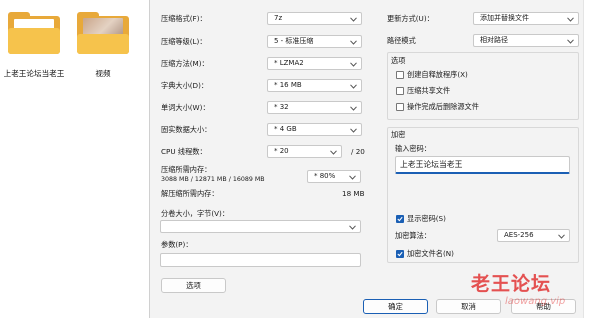 The width and height of the screenshot is (599, 318). I want to click on dict-select: * 16 MB, so click(314, 85).